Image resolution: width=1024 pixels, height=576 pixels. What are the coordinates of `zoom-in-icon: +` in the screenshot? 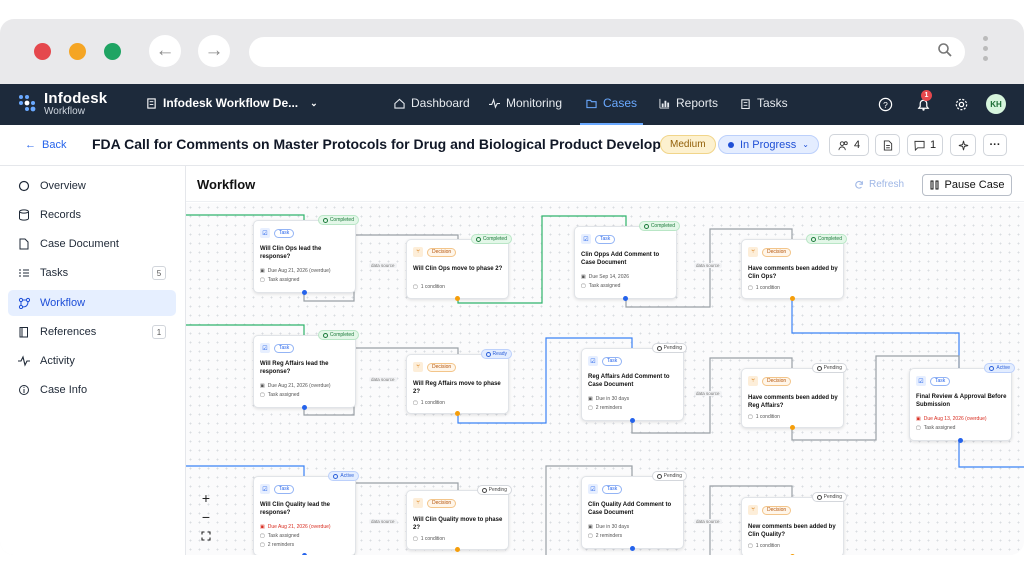 It's located at (206, 497).